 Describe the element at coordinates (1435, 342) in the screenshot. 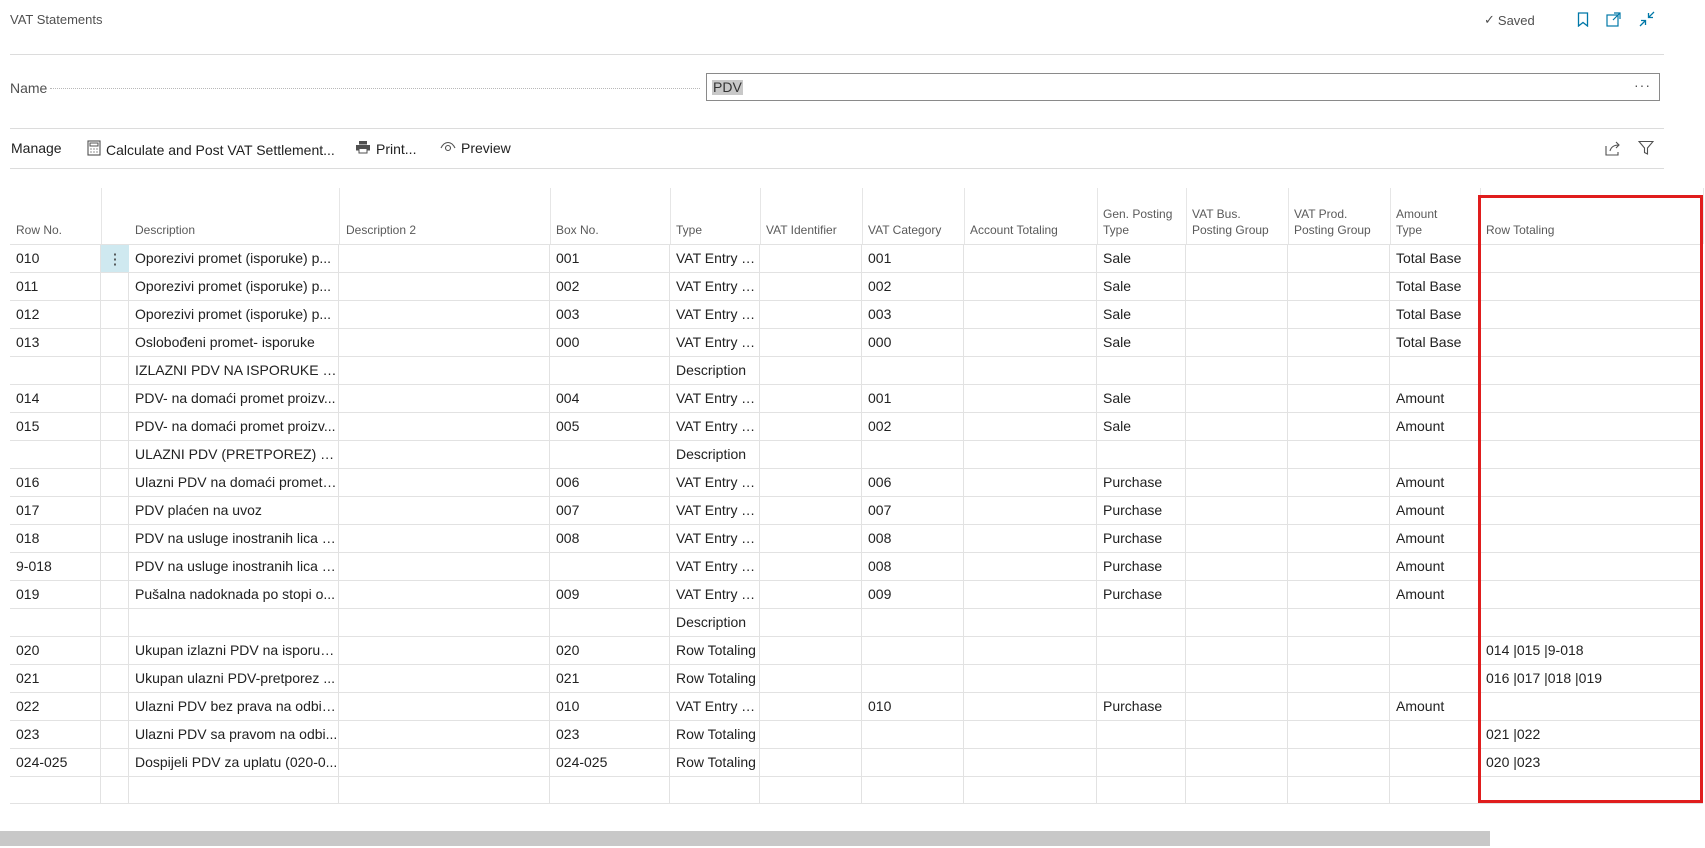

I see `cell-amount-type: Total Base` at that location.